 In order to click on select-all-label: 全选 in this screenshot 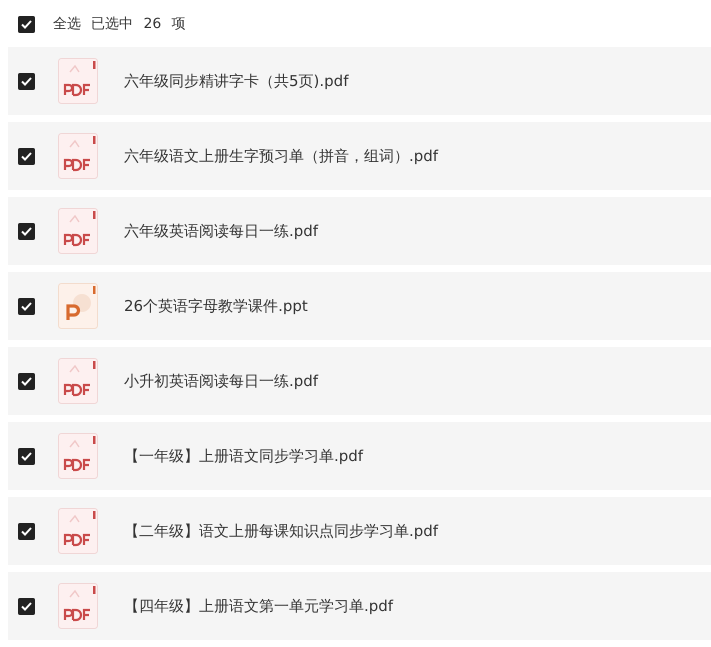, I will do `click(67, 24)`.